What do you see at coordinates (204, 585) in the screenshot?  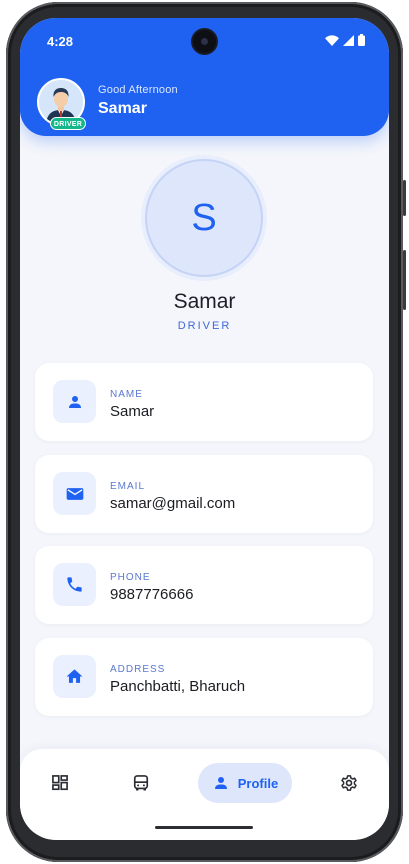 I see `phone-card: PHONE 9887776666` at bounding box center [204, 585].